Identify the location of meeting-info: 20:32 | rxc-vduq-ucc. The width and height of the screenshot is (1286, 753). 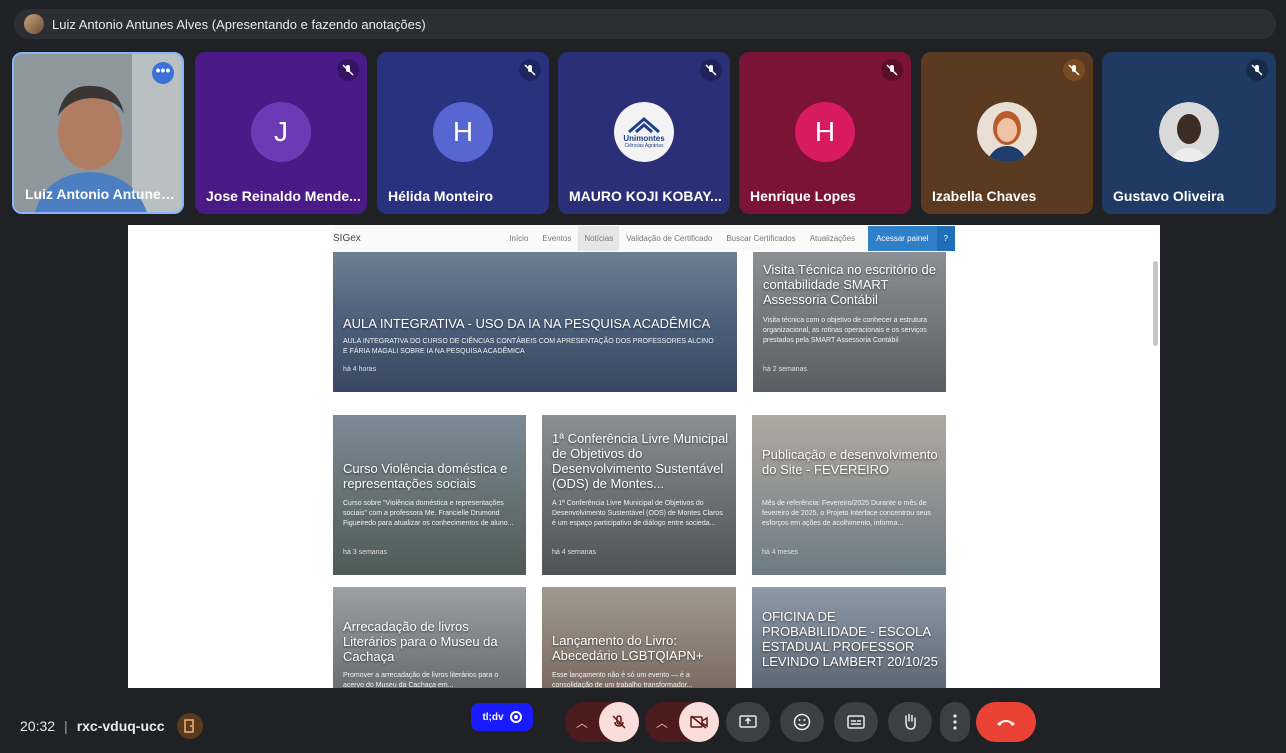
(111, 726).